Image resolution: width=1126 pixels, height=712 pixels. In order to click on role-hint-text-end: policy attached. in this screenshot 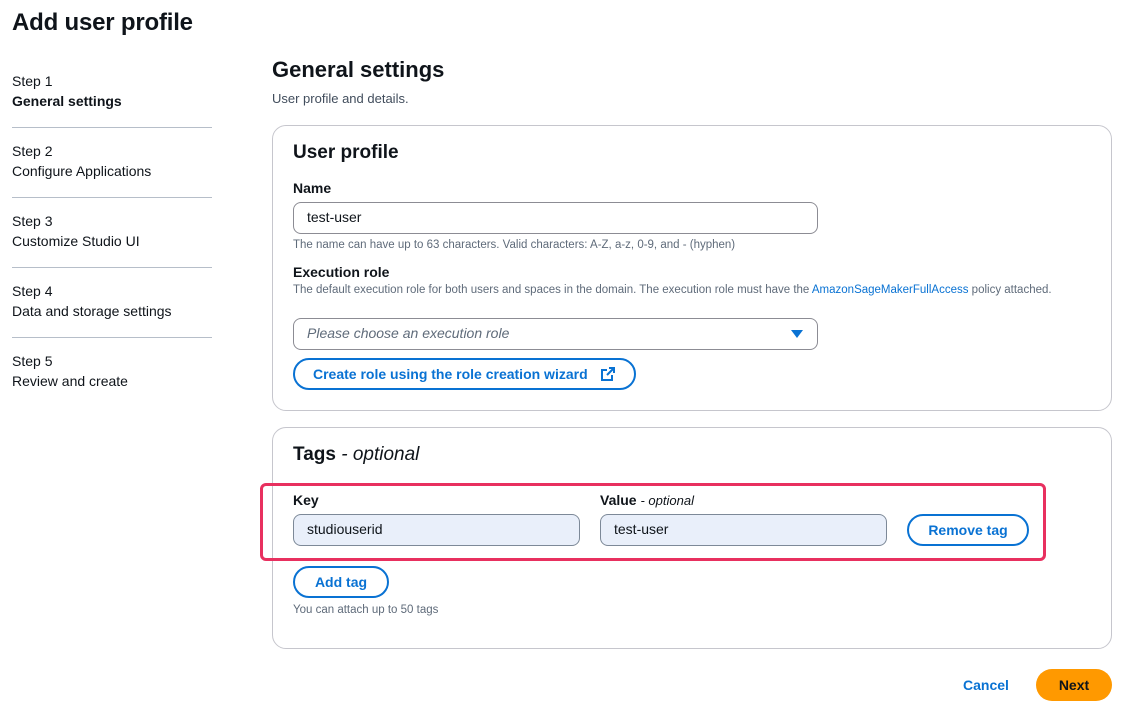, I will do `click(1010, 290)`.